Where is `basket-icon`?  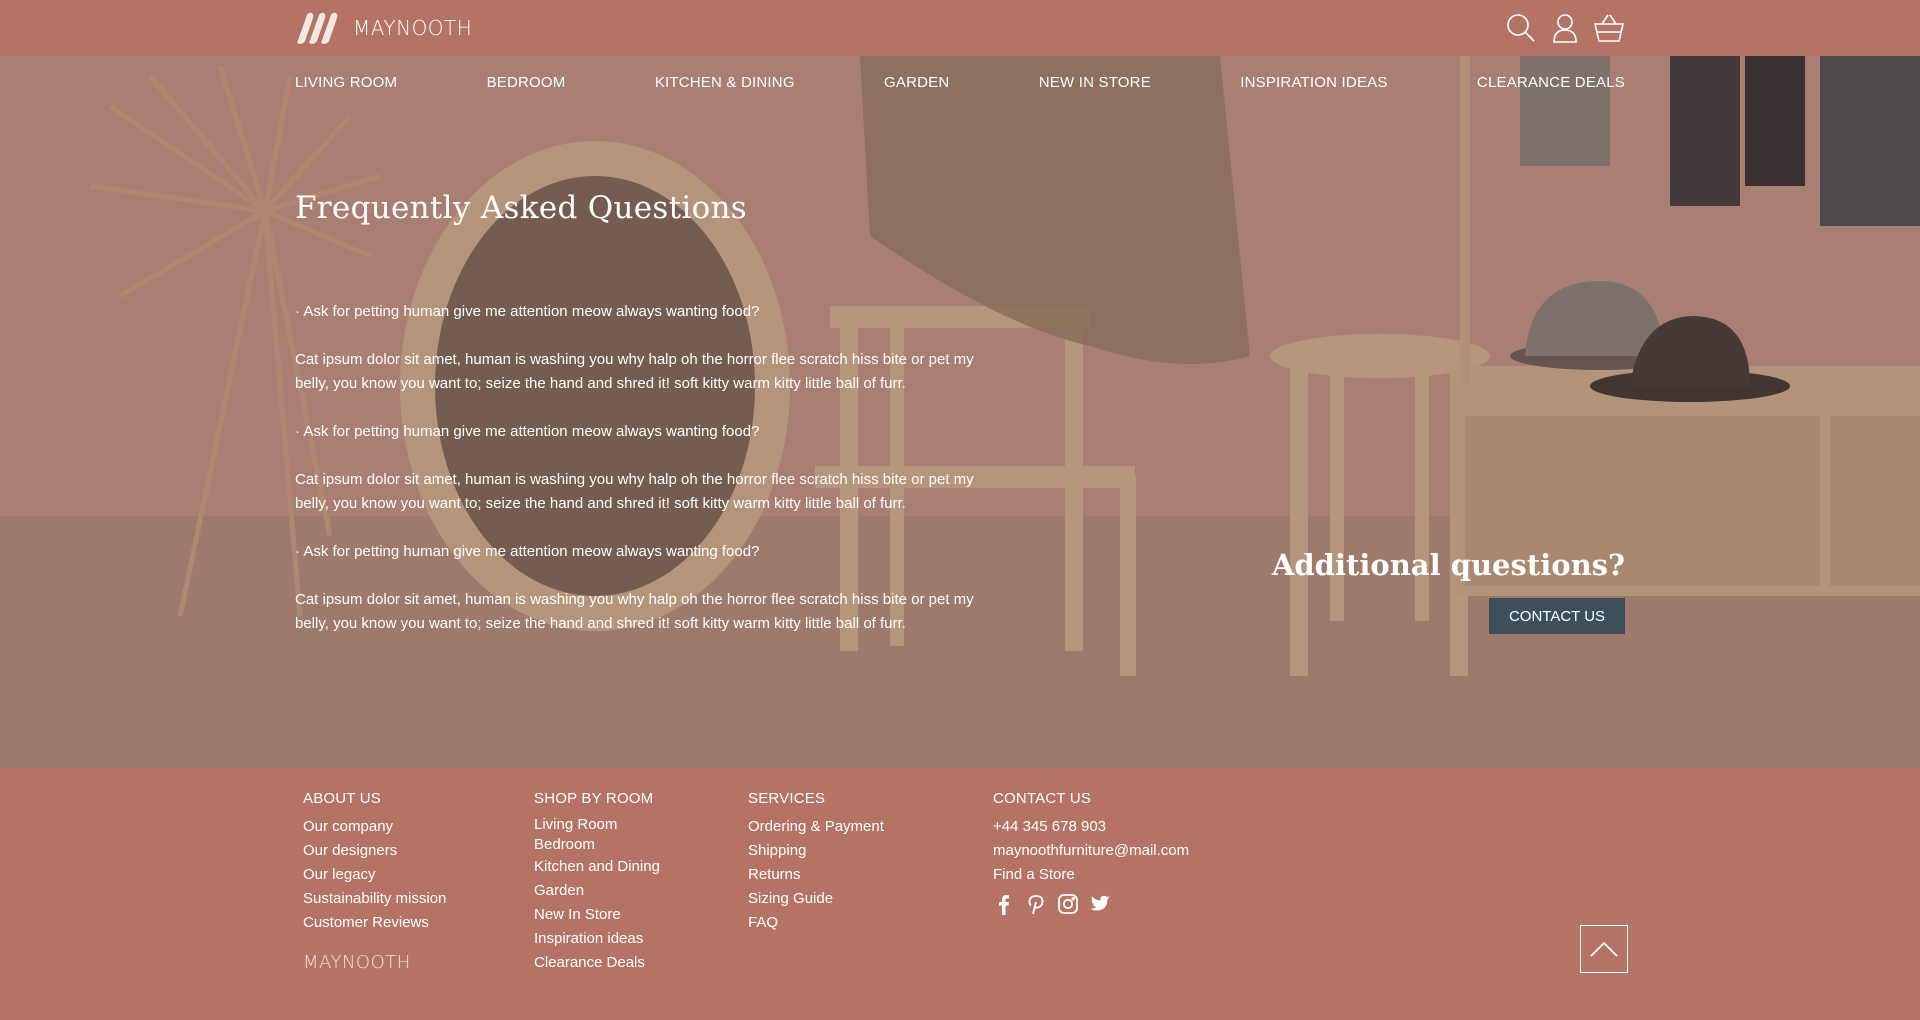
basket-icon is located at coordinates (1609, 28).